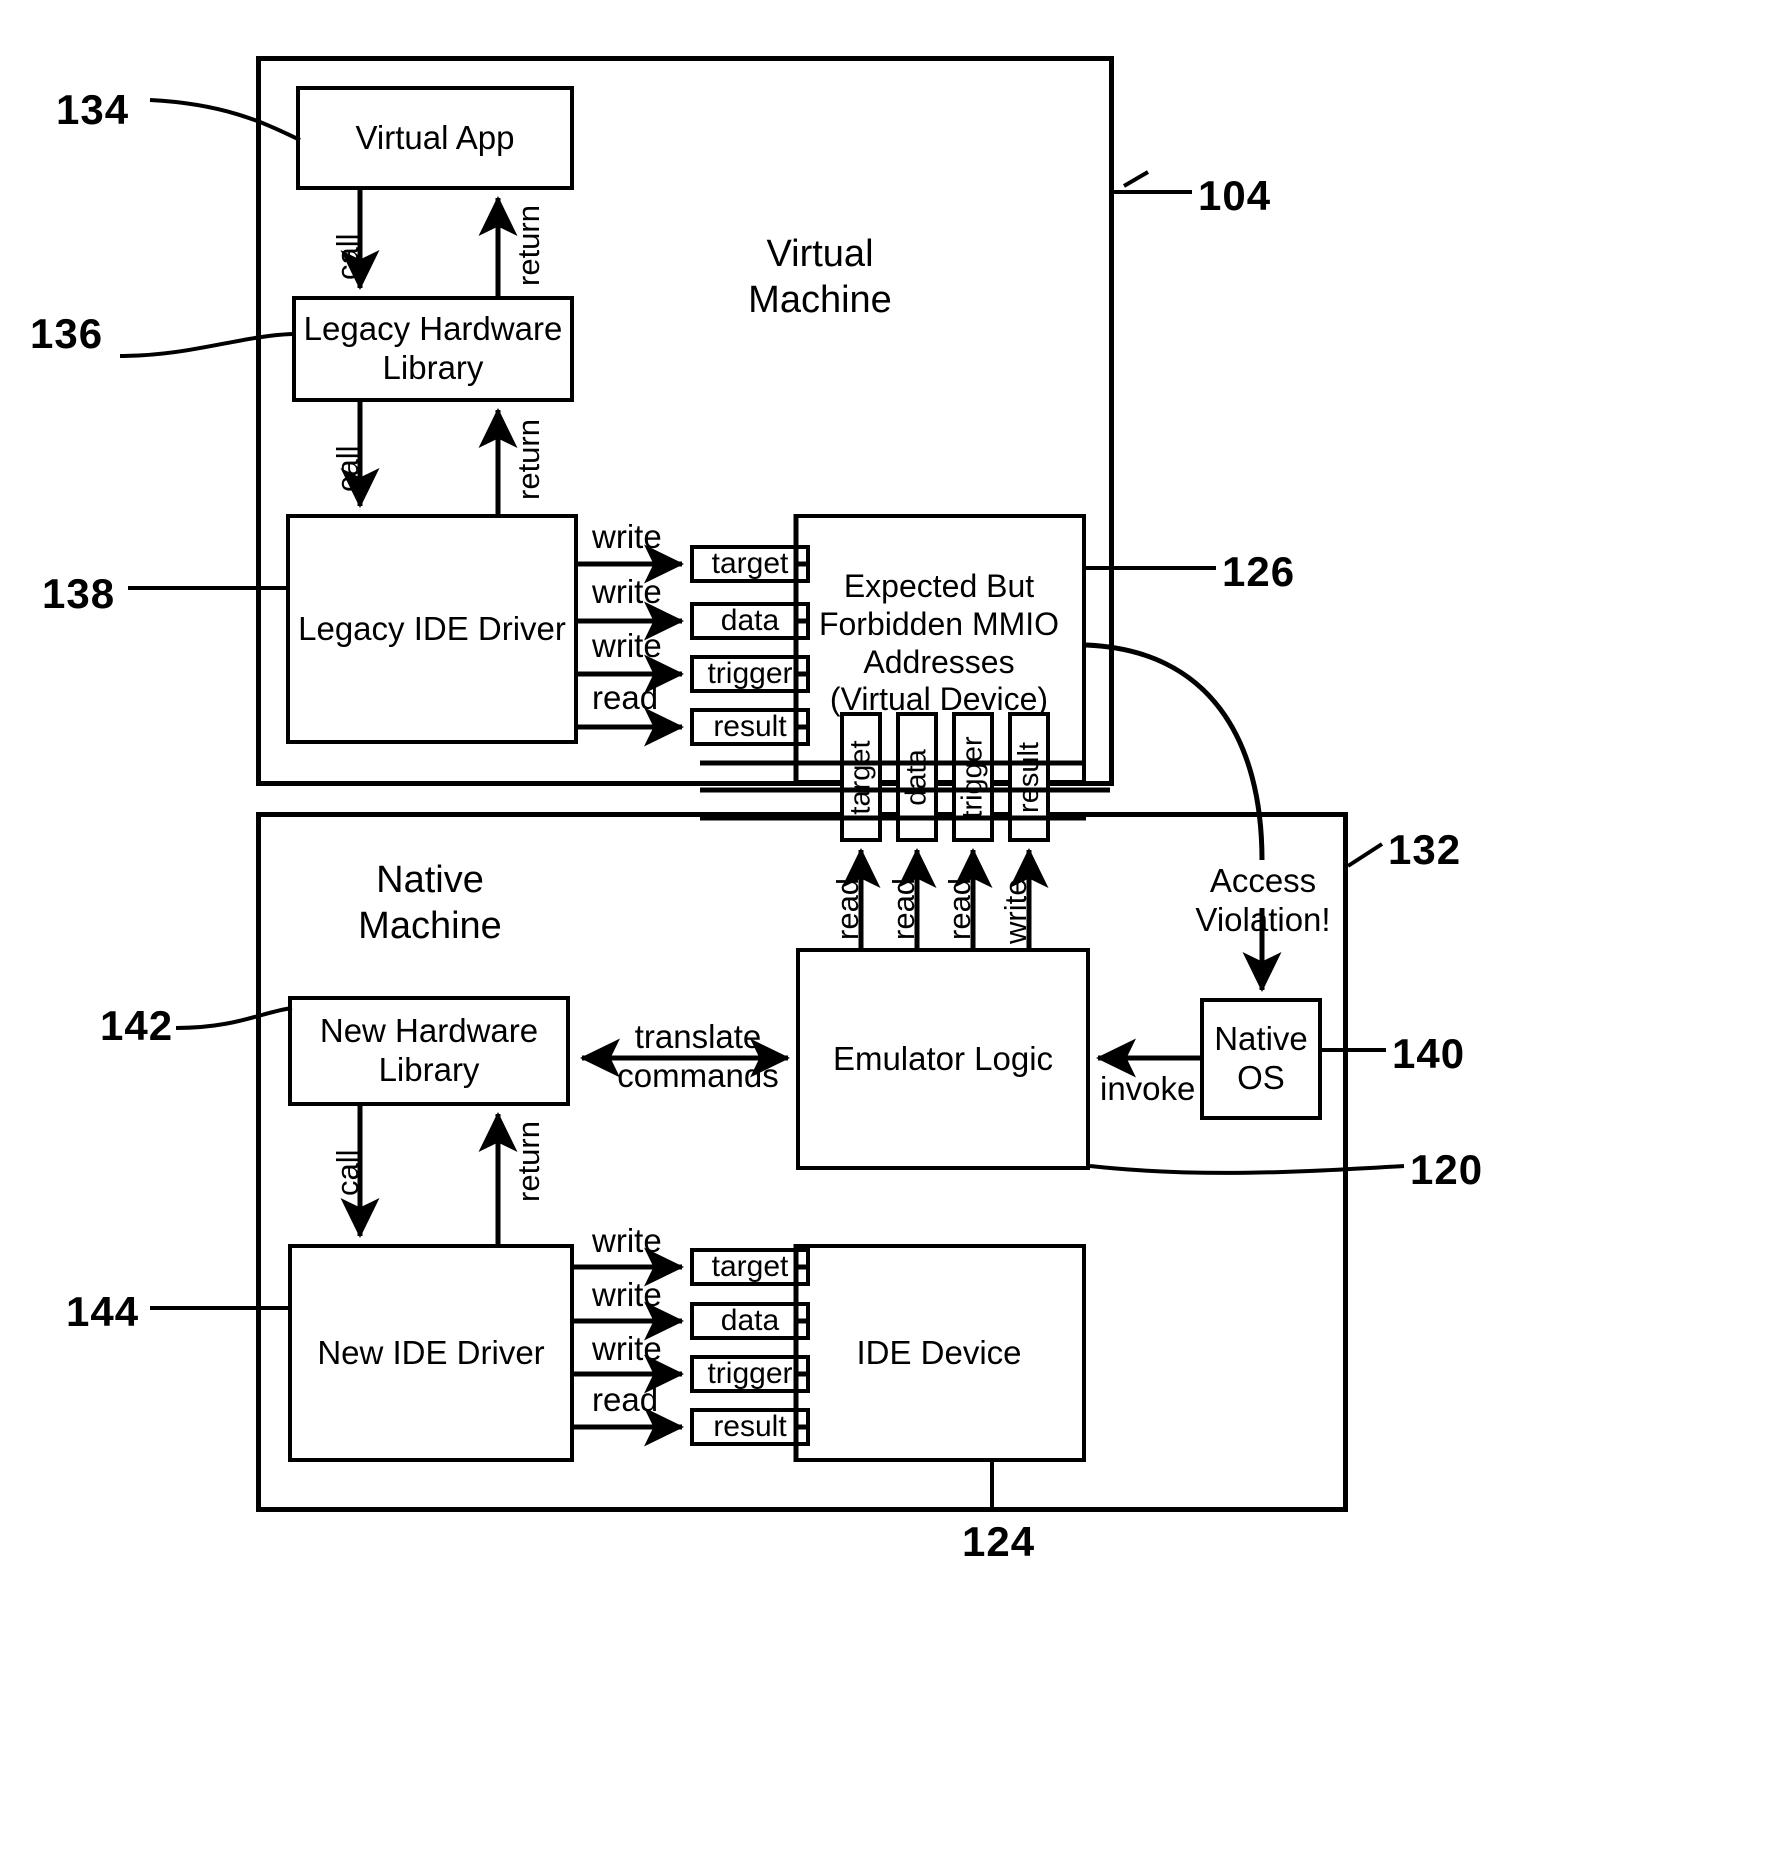 This screenshot has width=1784, height=1870. What do you see at coordinates (820, 277) in the screenshot?
I see `virtual-machine-title: Virtual Machine` at bounding box center [820, 277].